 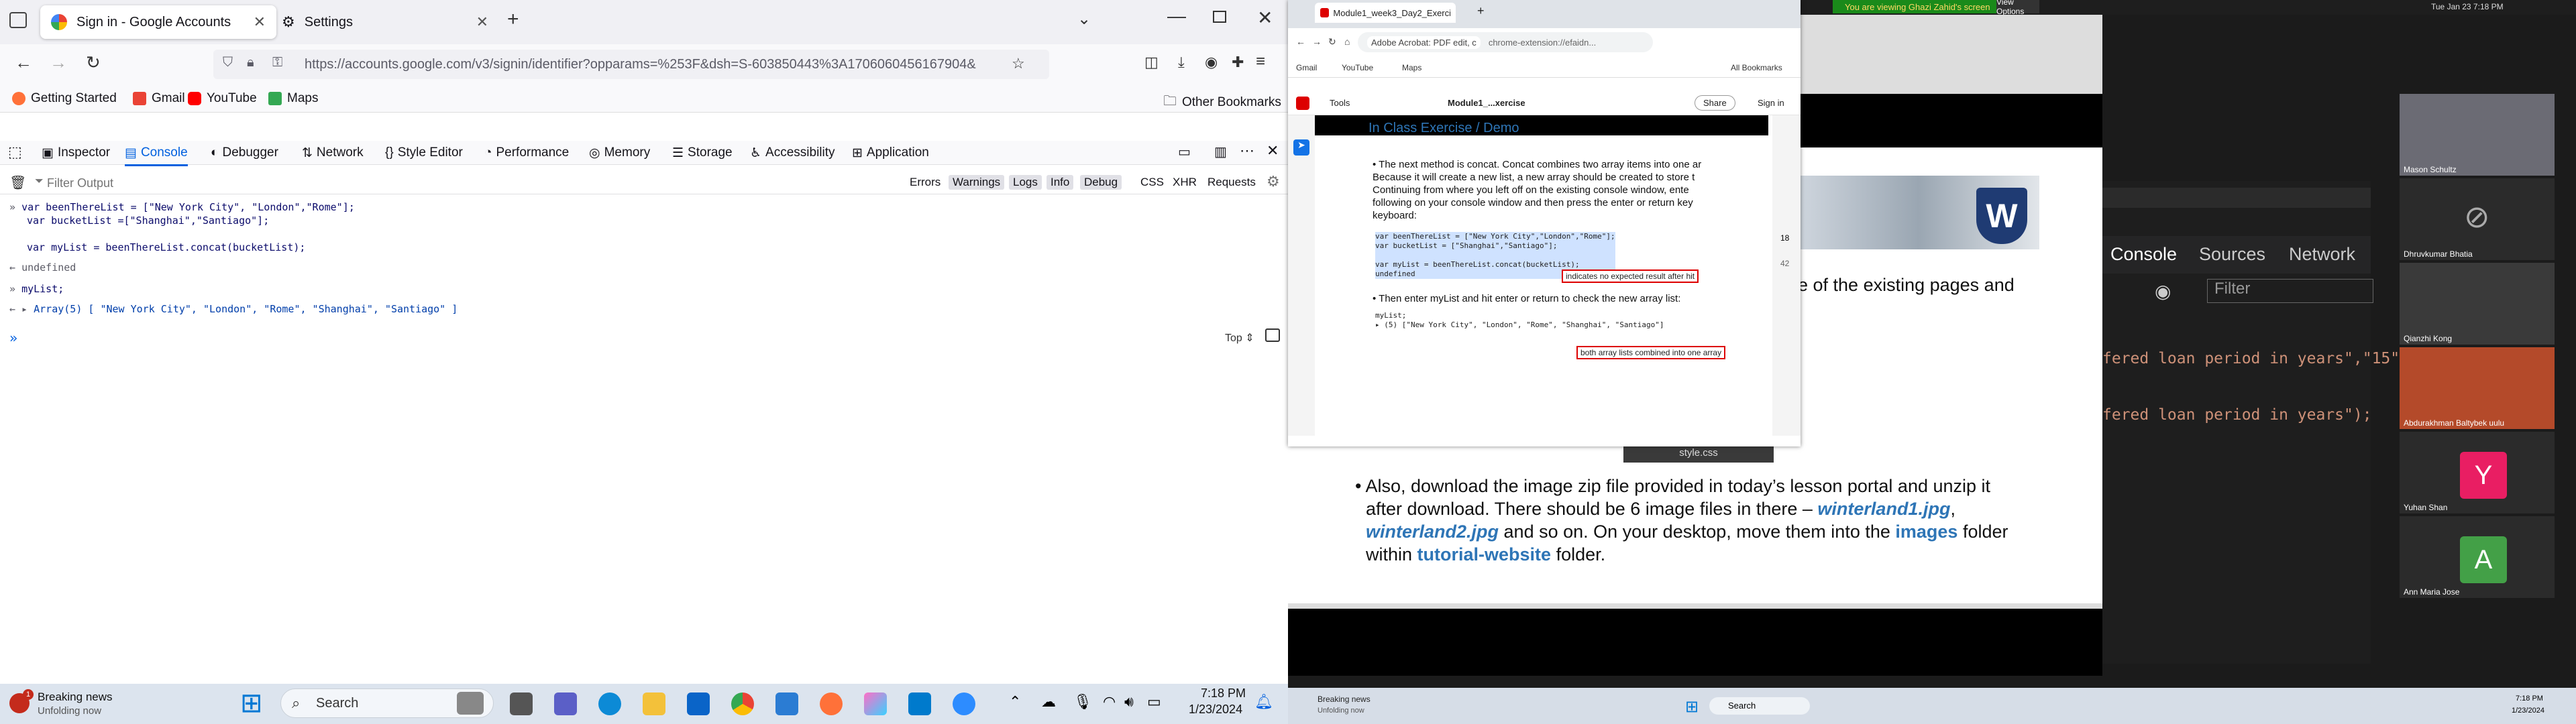 I want to click on sign-in-link: Sign in, so click(x=1771, y=103).